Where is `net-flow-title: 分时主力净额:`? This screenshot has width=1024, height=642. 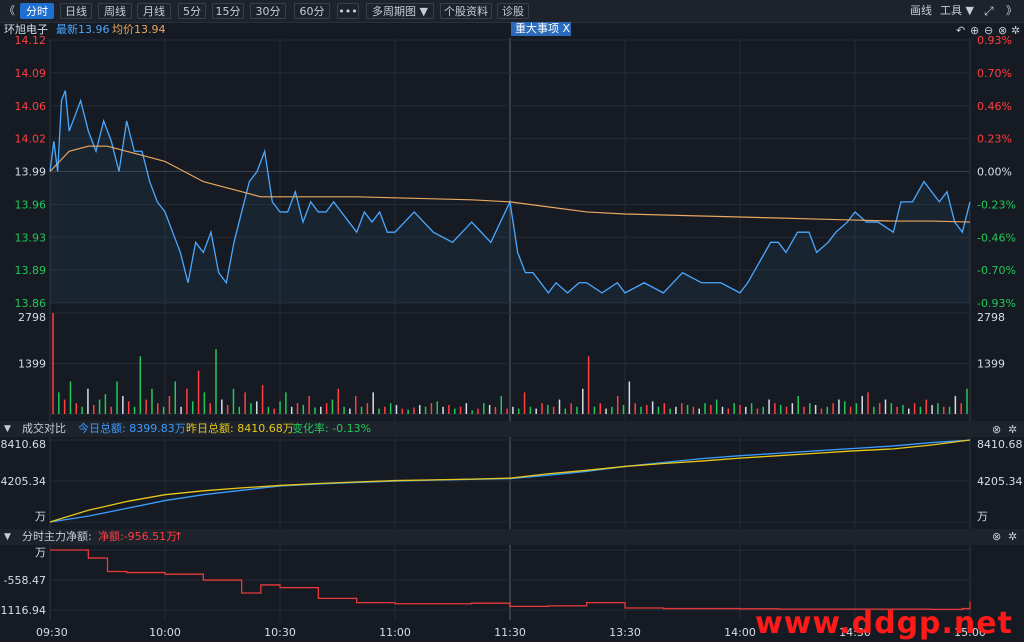 net-flow-title: 分时主力净额: is located at coordinates (57, 536).